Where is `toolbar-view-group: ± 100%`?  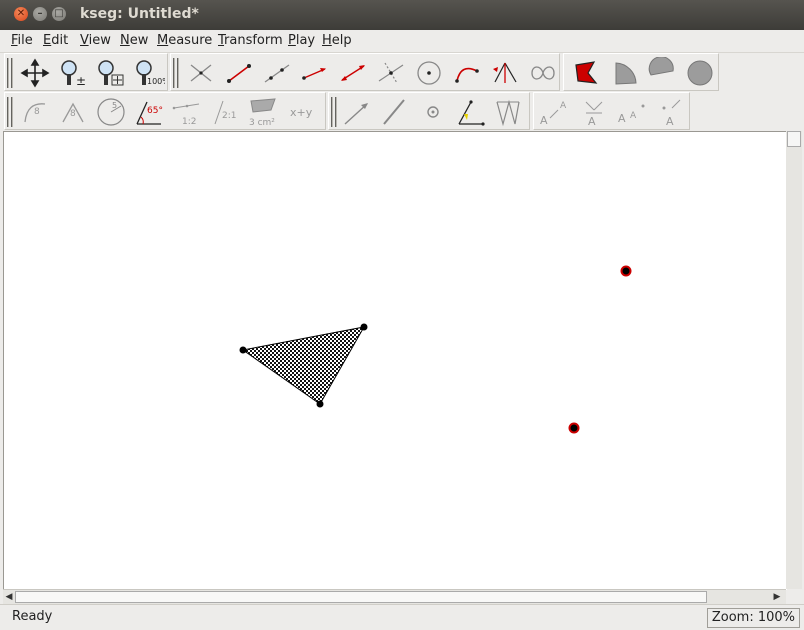 toolbar-view-group: ± 100% is located at coordinates (87, 72).